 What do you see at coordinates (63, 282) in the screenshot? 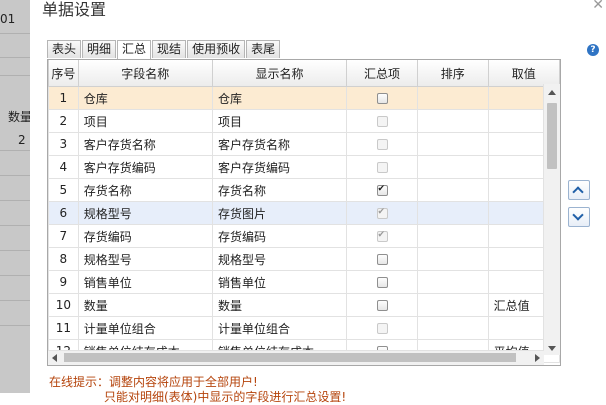
I see `row-seq: 9` at bounding box center [63, 282].